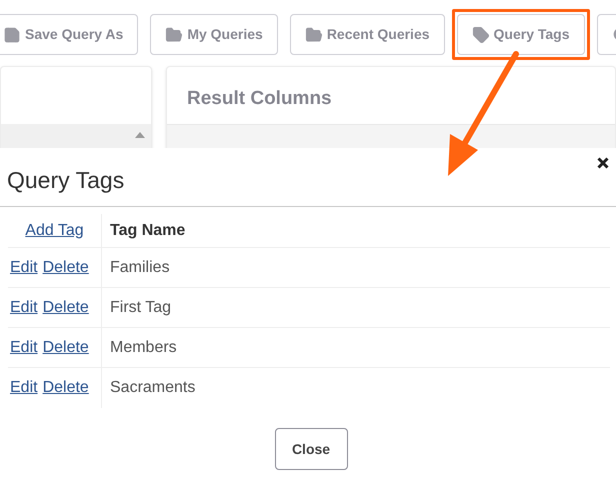 This screenshot has width=616, height=484. Describe the element at coordinates (603, 163) in the screenshot. I see `close-icon` at that location.